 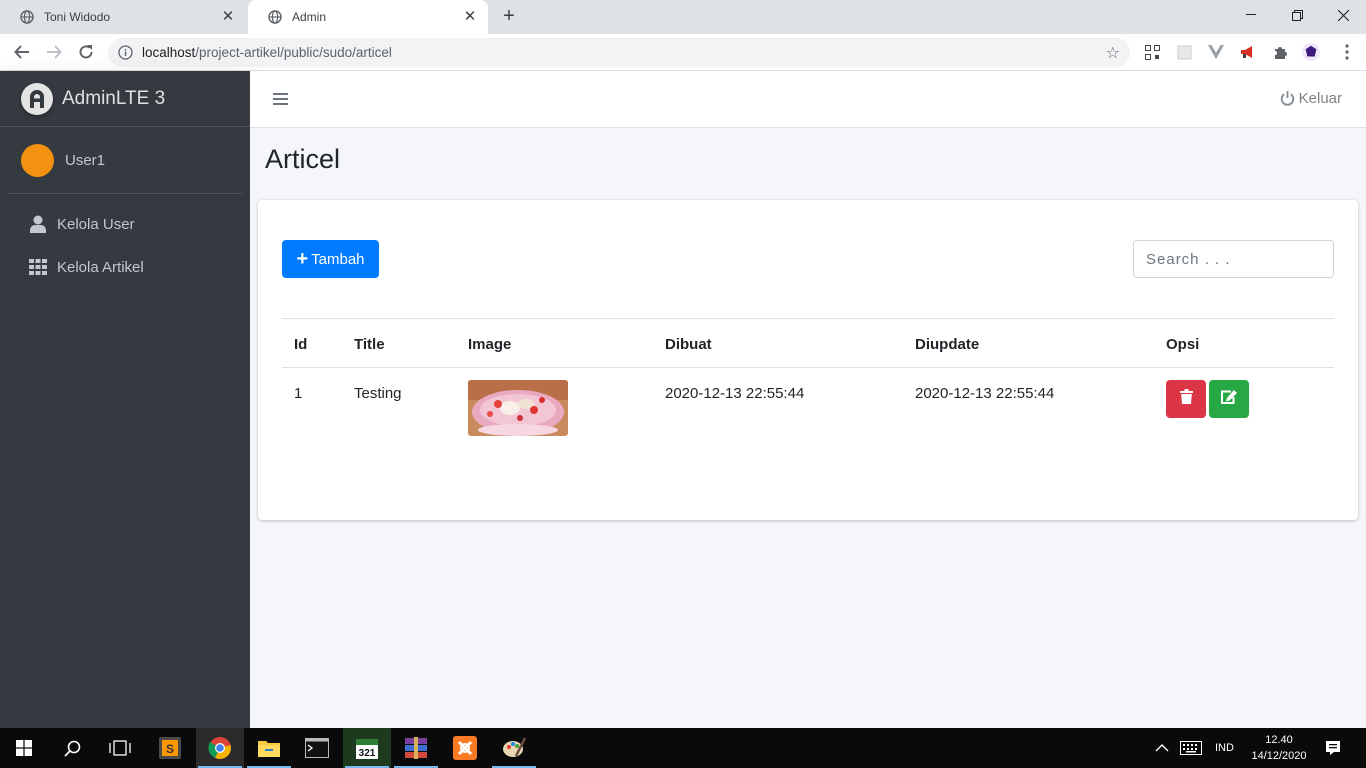 What do you see at coordinates (317, 748) in the screenshot?
I see `terminal-icon` at bounding box center [317, 748].